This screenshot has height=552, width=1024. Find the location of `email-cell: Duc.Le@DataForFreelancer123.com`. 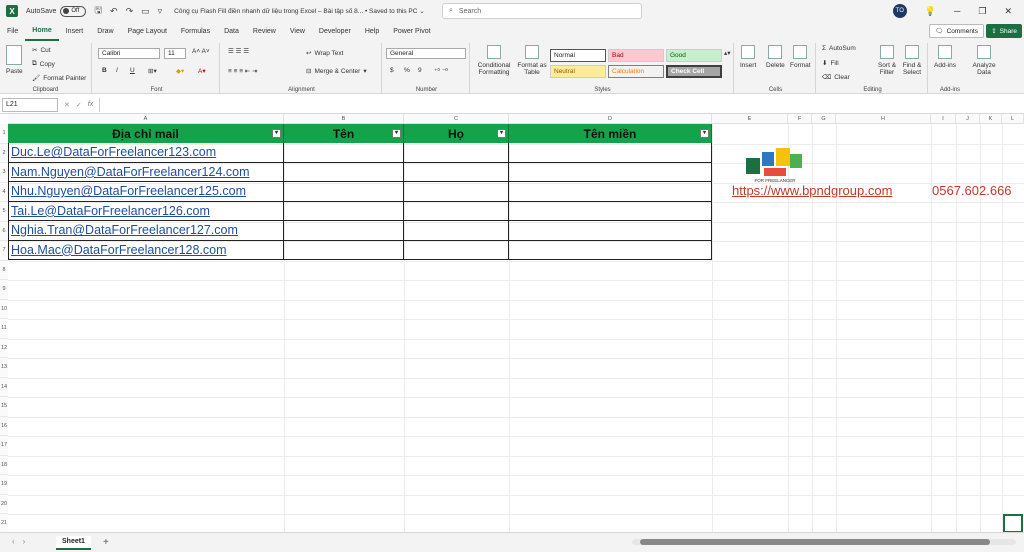

email-cell: Duc.Le@DataForFreelancer123.com is located at coordinates (146, 153).